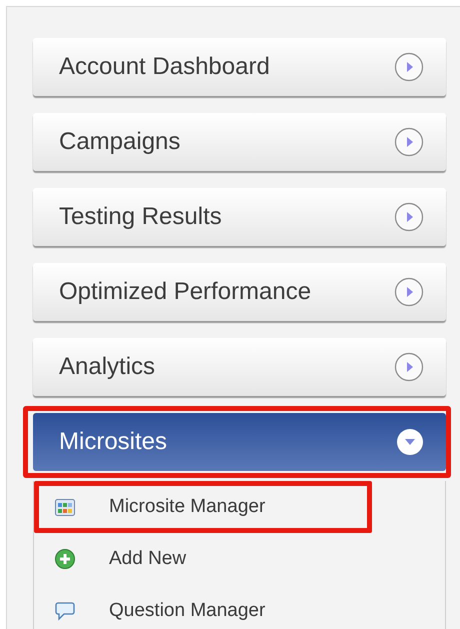 This screenshot has width=460, height=629. Describe the element at coordinates (65, 611) in the screenshot. I see `speech-bubble-icon` at that location.